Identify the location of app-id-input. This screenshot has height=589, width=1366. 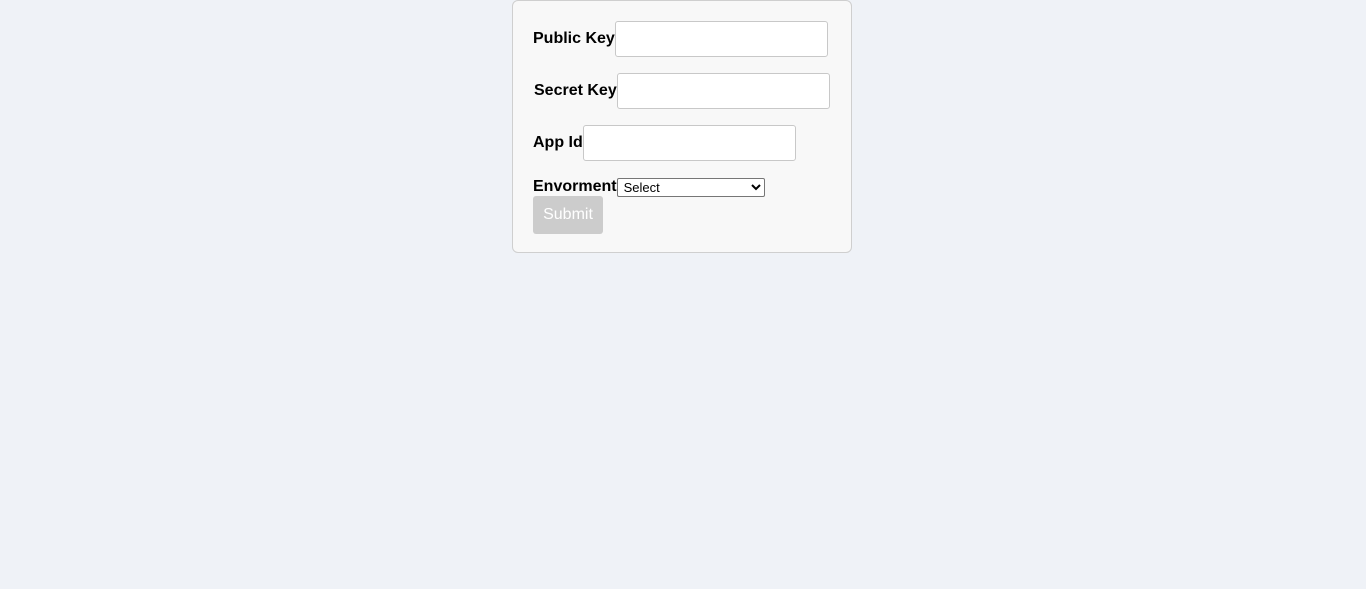
(689, 143).